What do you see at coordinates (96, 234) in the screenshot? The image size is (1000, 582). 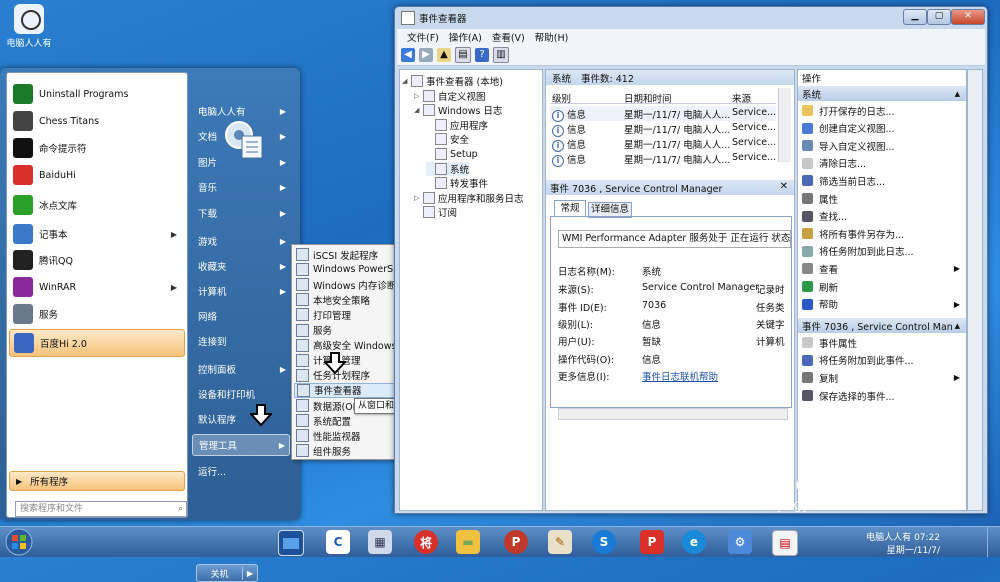 I see `start-item: 记事本 ▶` at bounding box center [96, 234].